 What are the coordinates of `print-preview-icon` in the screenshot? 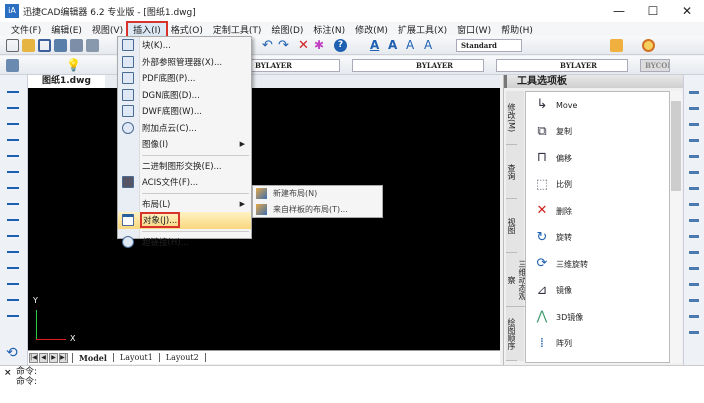 It's located at (92, 45).